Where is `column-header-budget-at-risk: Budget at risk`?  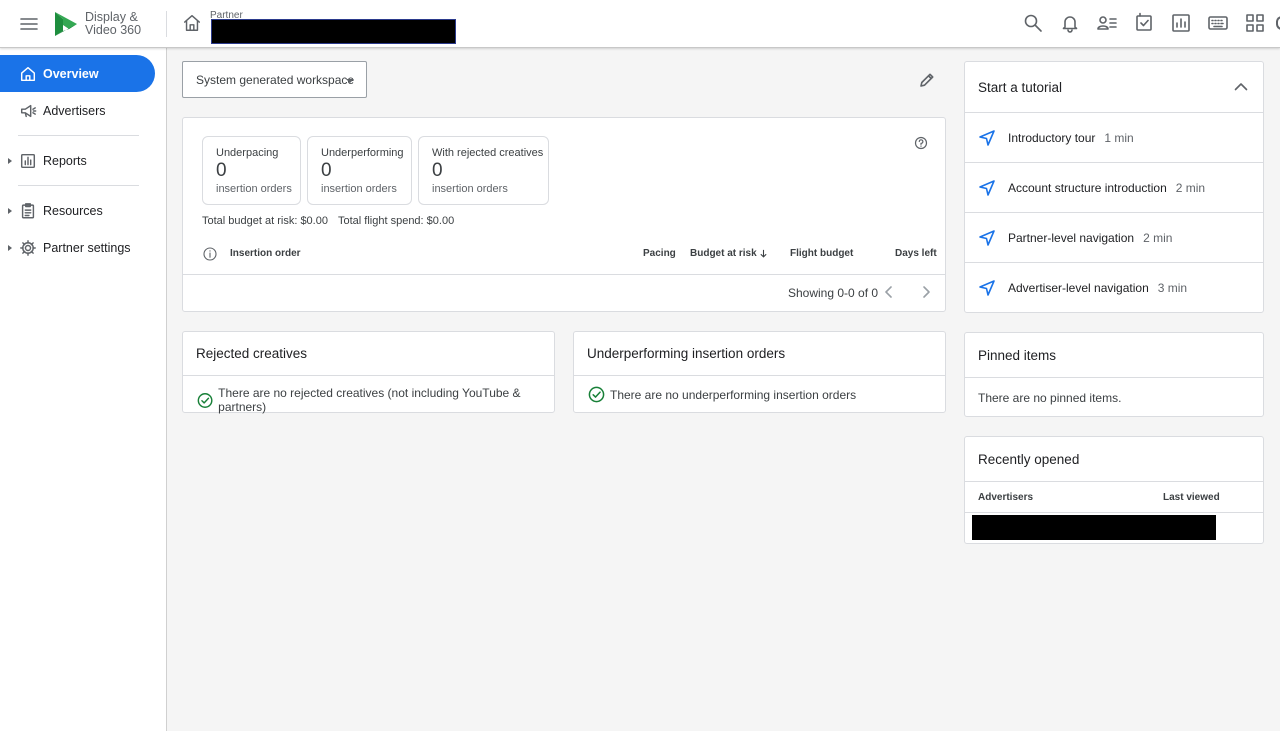
column-header-budget-at-risk: Budget at risk is located at coordinates (729, 253).